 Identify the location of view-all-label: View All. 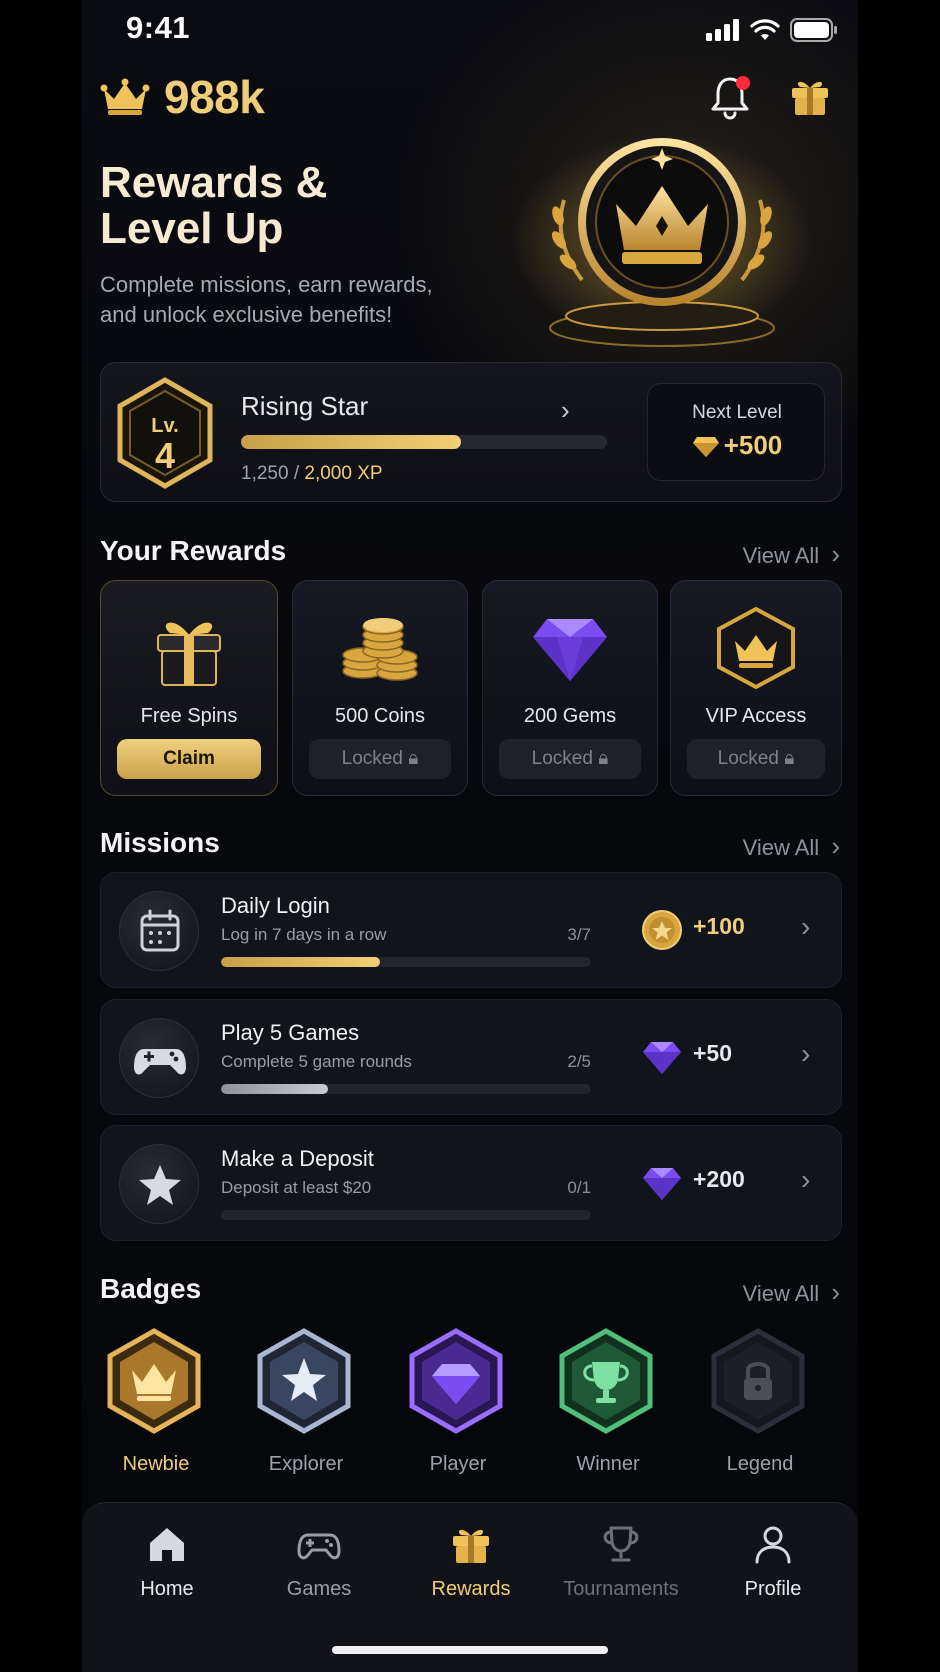
(781, 555).